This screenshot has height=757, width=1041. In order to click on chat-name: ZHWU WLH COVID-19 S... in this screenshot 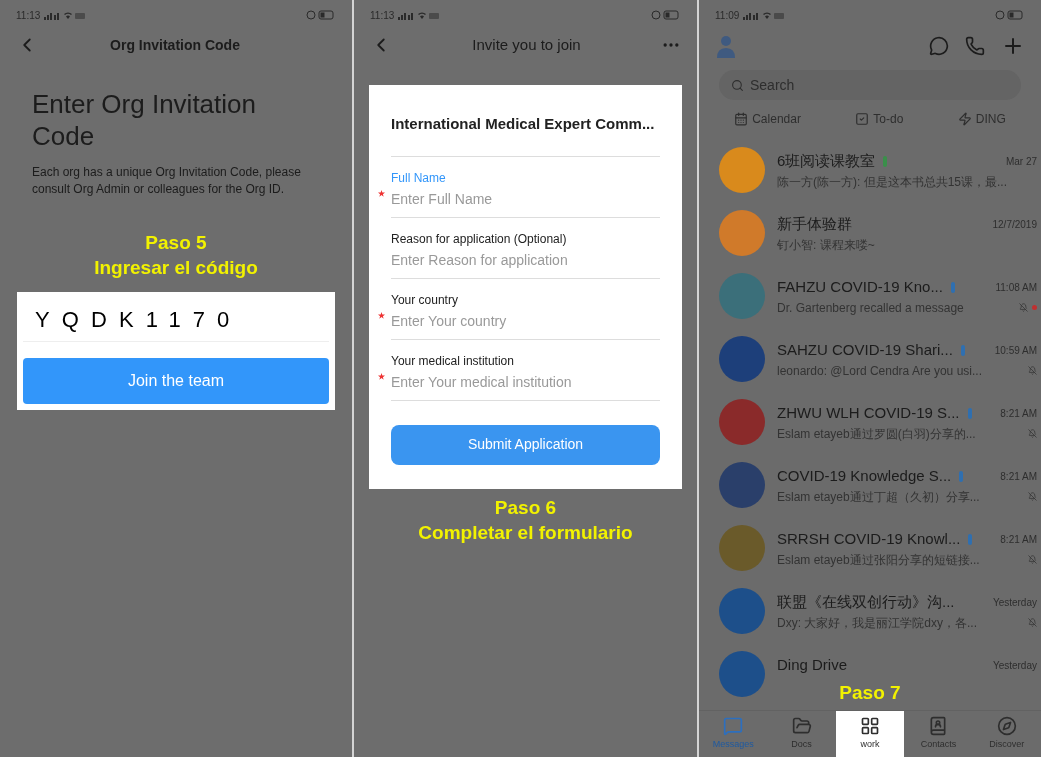, I will do `click(868, 412)`.